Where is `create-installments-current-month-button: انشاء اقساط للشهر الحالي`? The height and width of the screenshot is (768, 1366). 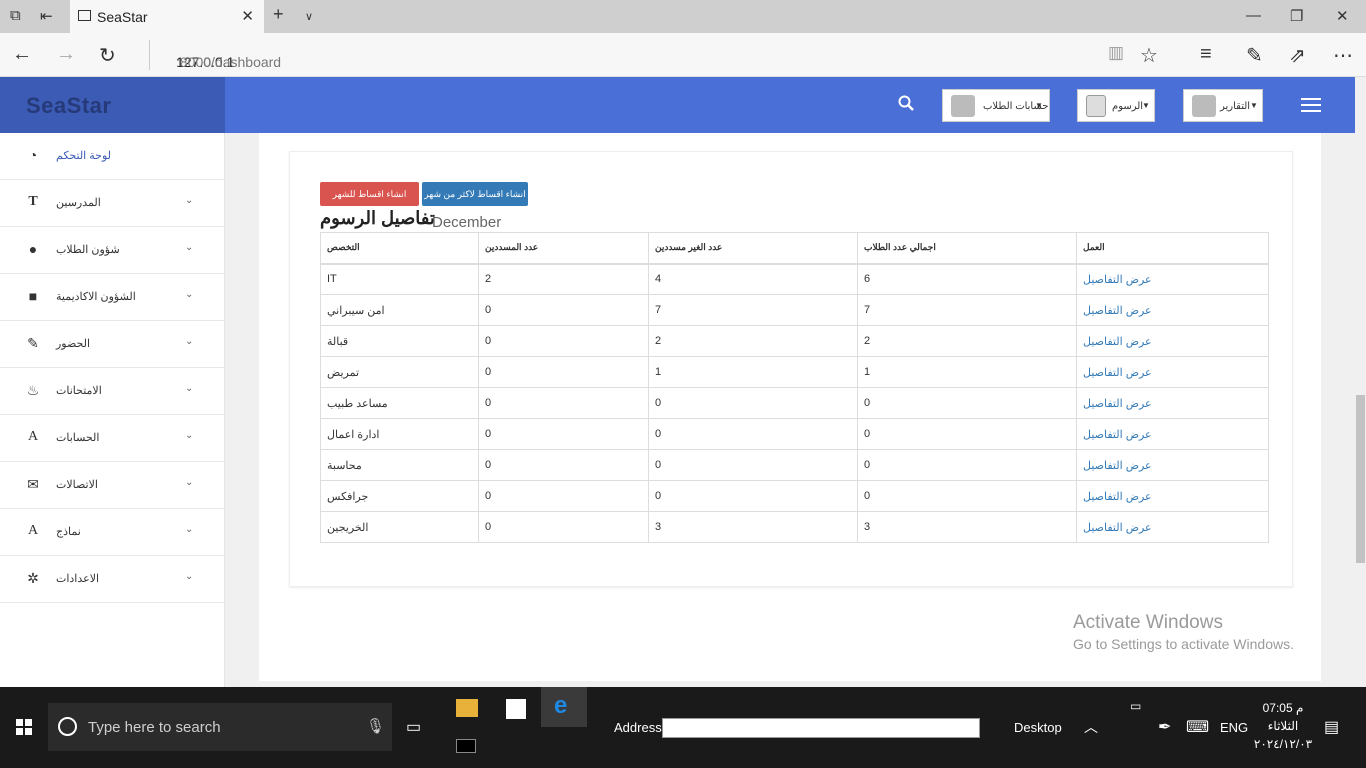
create-installments-current-month-button: انشاء اقساط للشهر الحالي is located at coordinates (369, 202).